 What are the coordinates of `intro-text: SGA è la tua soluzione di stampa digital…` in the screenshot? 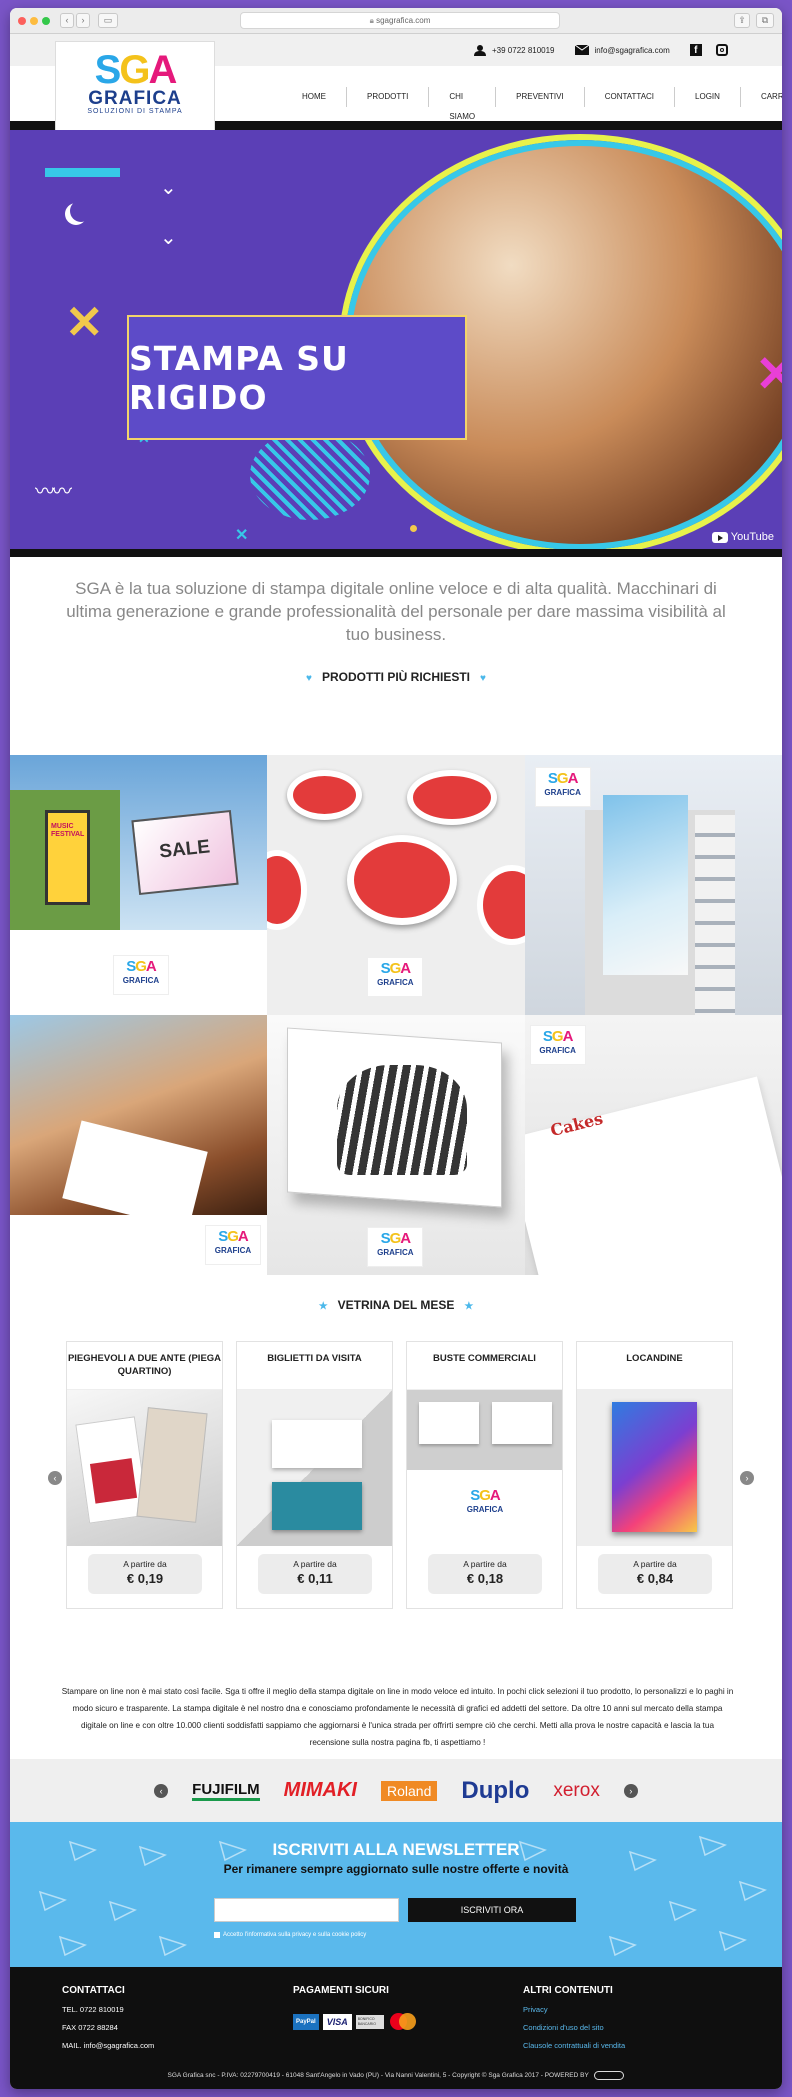 It's located at (396, 611).